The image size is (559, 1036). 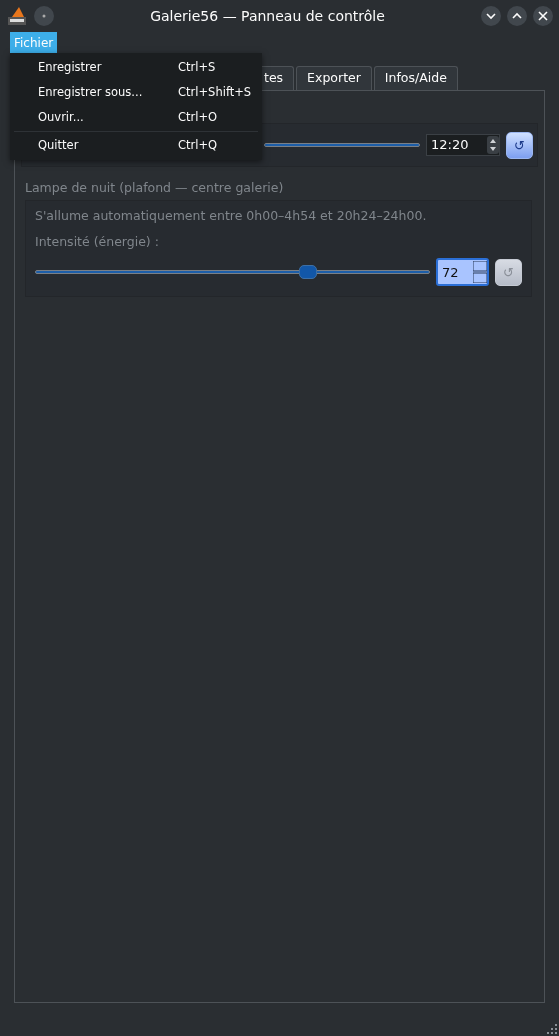 I want to click on tab: Infos/Aide, so click(x=415, y=78).